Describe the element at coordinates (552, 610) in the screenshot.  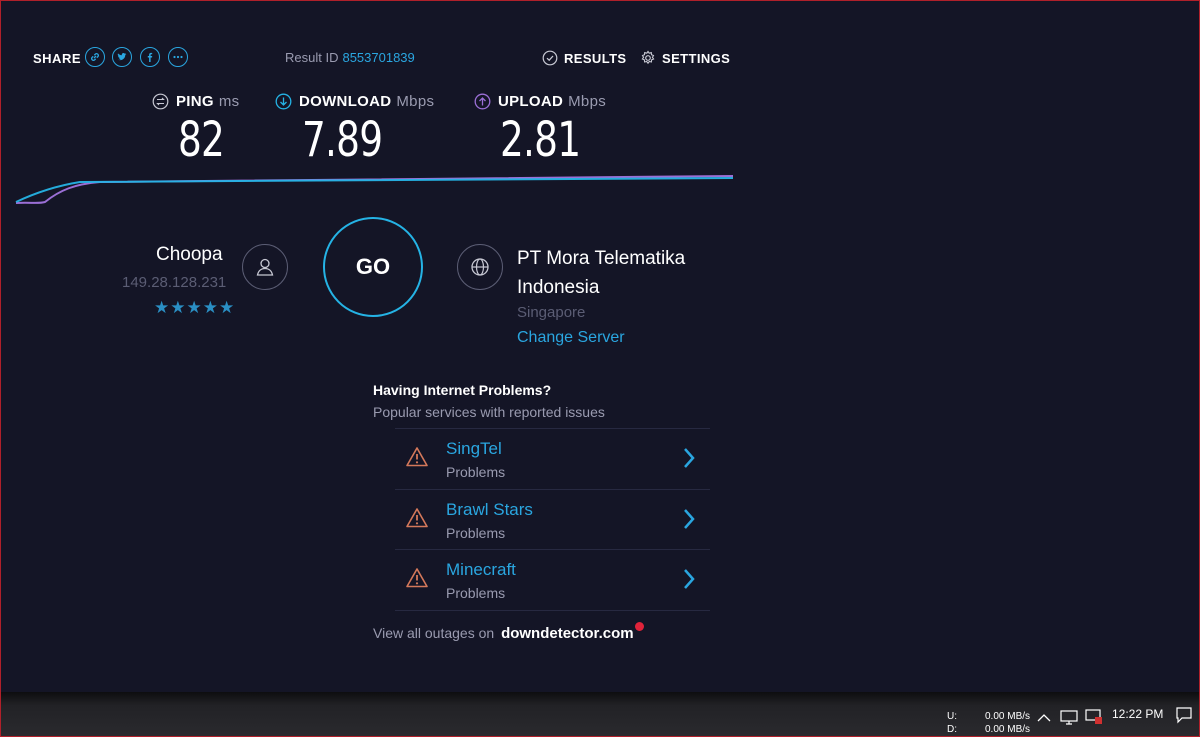
I see `problems-divider` at that location.